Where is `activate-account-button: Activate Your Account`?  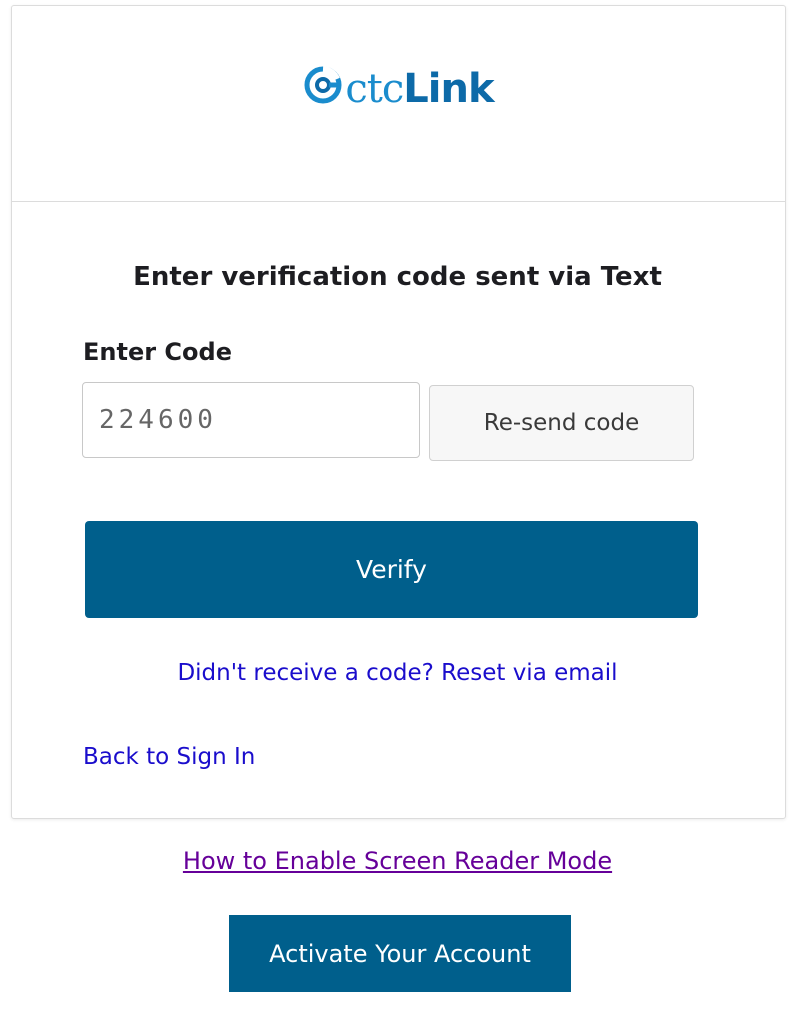
activate-account-button: Activate Your Account is located at coordinates (400, 953).